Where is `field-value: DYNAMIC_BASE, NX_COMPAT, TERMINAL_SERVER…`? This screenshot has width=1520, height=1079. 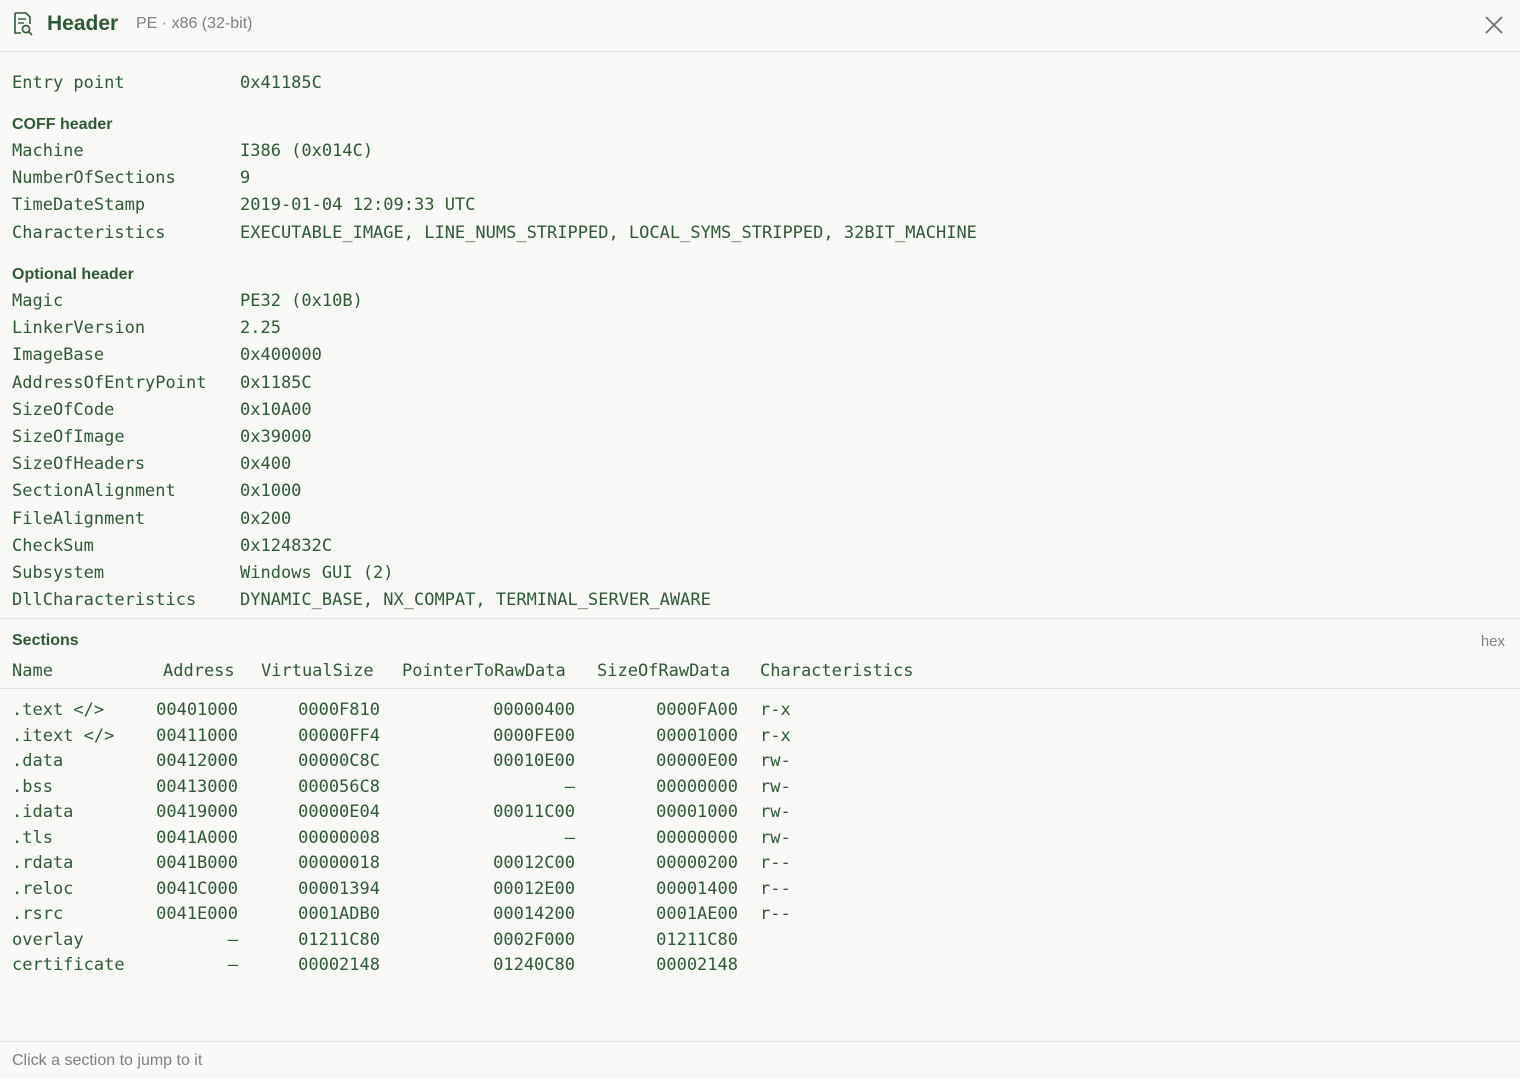
field-value: DYNAMIC_BASE, NX_COMPAT, TERMINAL_SERVER… is located at coordinates (475, 600).